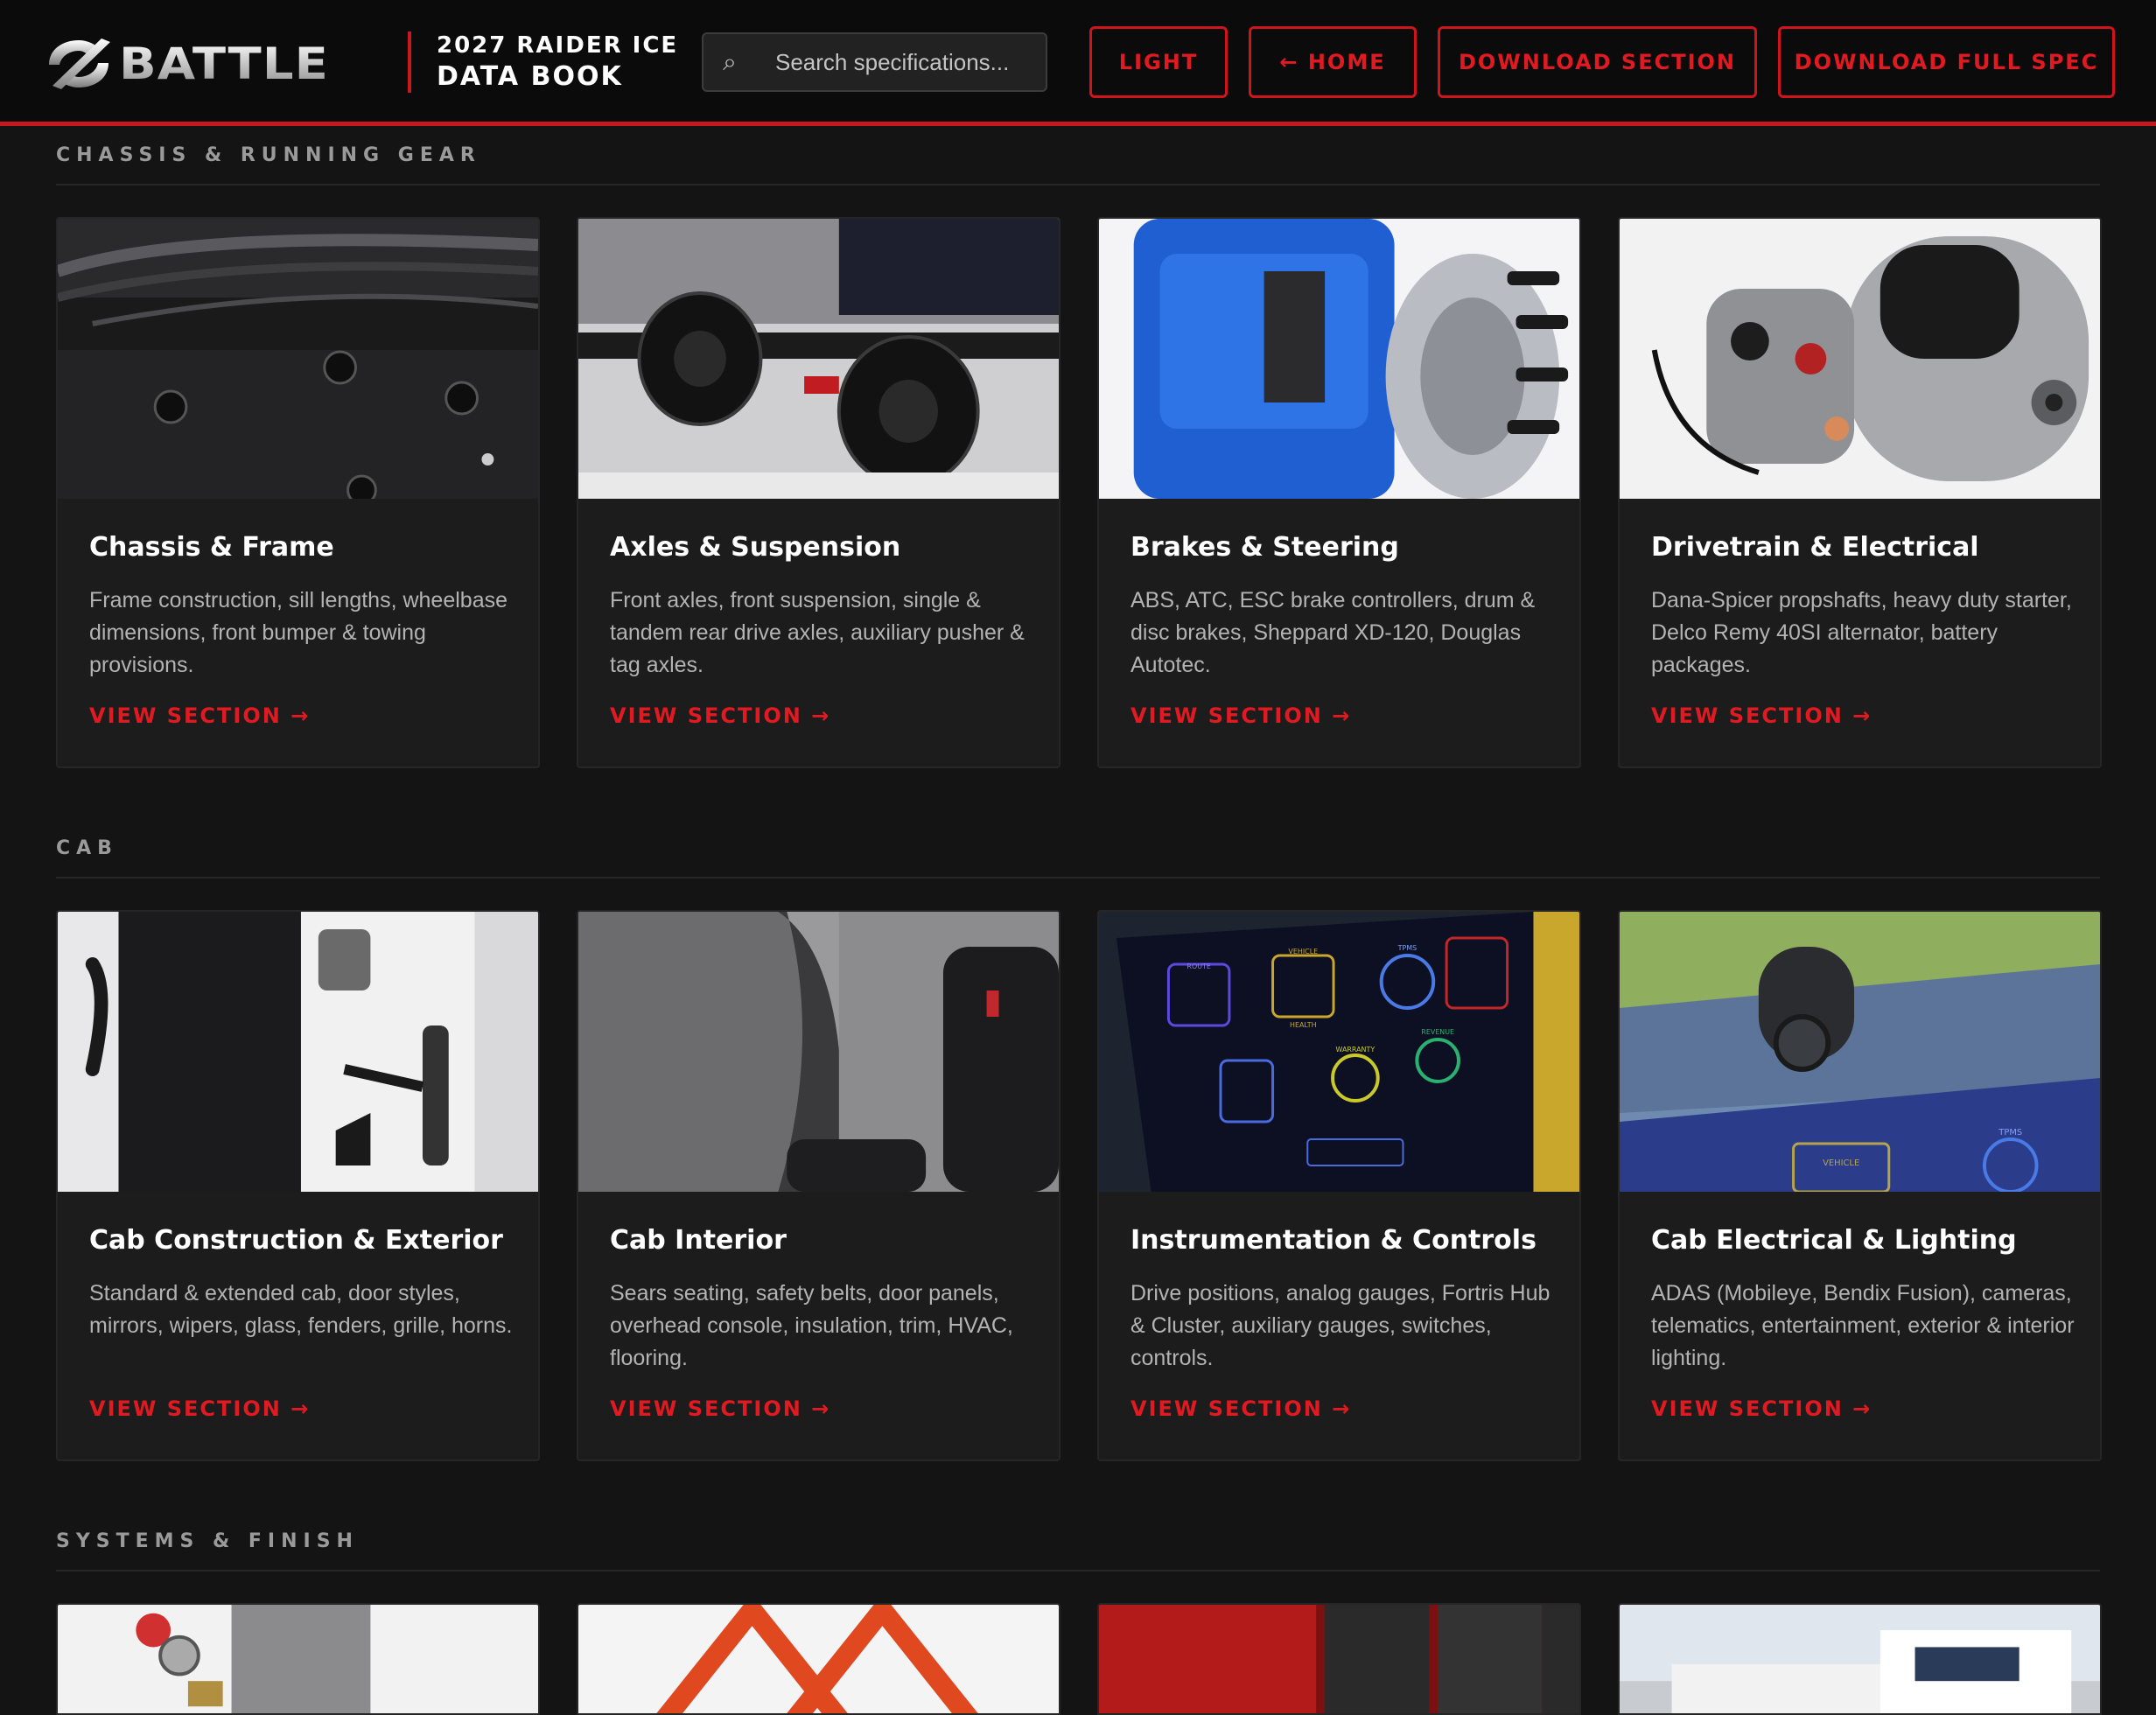 The image size is (2156, 1715). I want to click on cab-interior-photo, so click(818, 1052).